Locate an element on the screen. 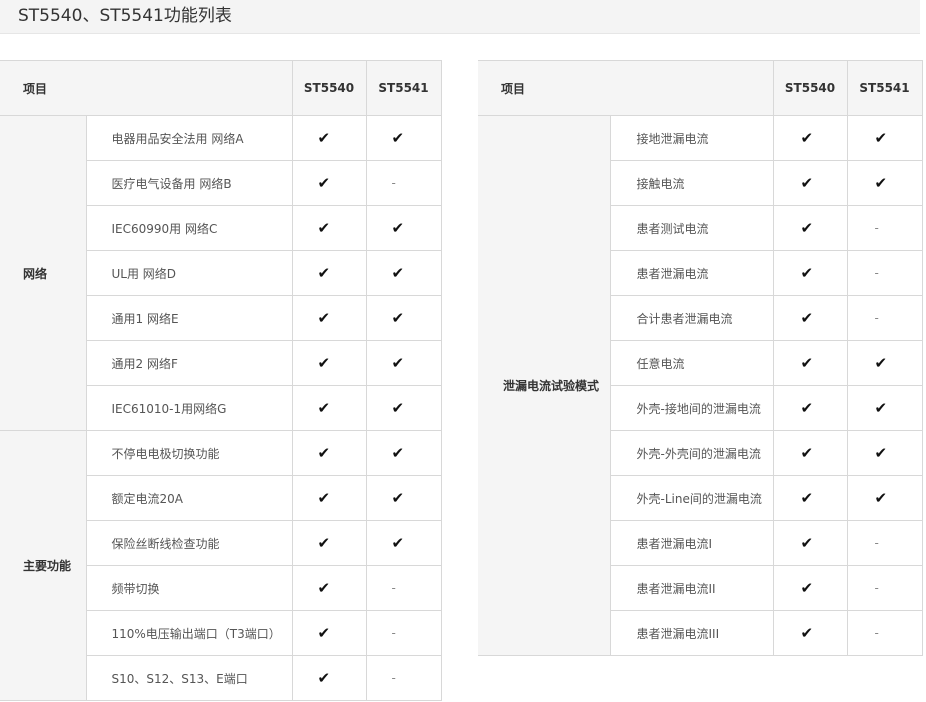 The height and width of the screenshot is (702, 926). feature-name: 医疗电气设备用 网络B is located at coordinates (189, 183).